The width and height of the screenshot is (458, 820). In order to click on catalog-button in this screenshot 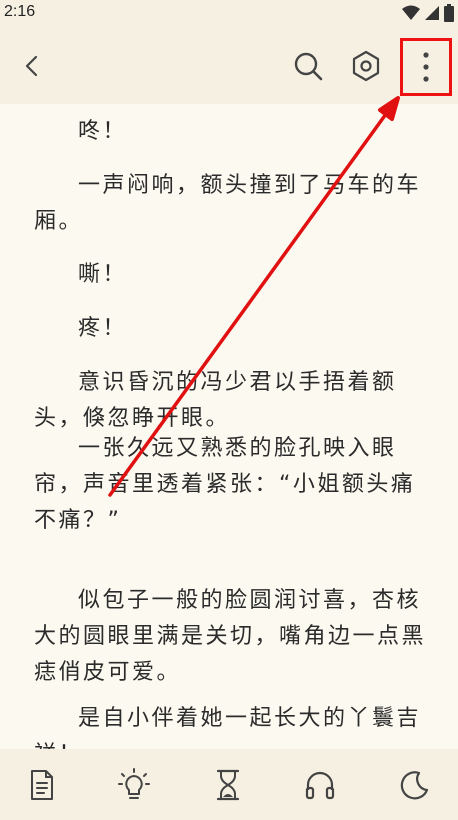, I will do `click(42, 785)`.